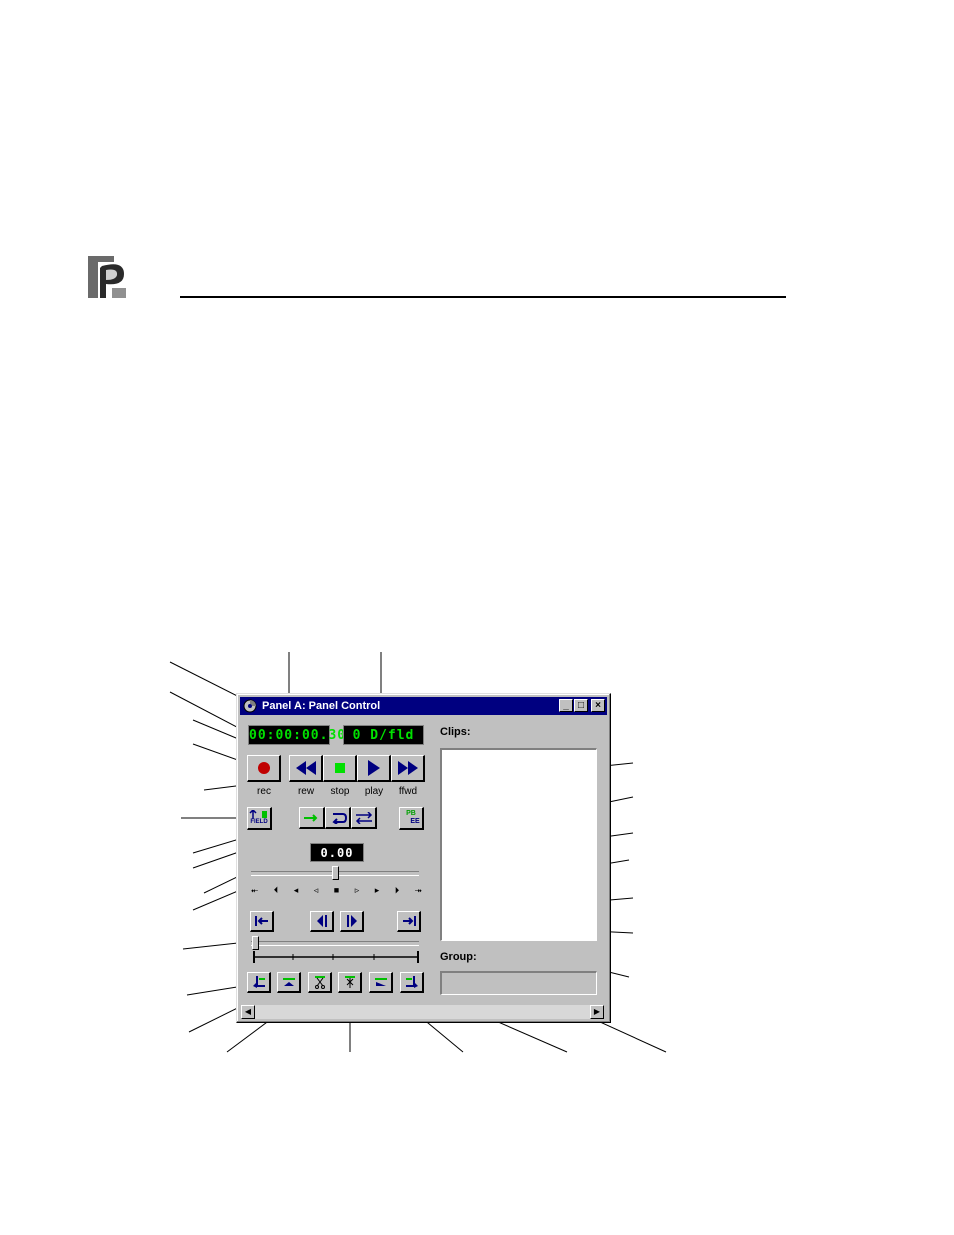 The height and width of the screenshot is (1235, 954). I want to click on goto-start-button, so click(262, 921).